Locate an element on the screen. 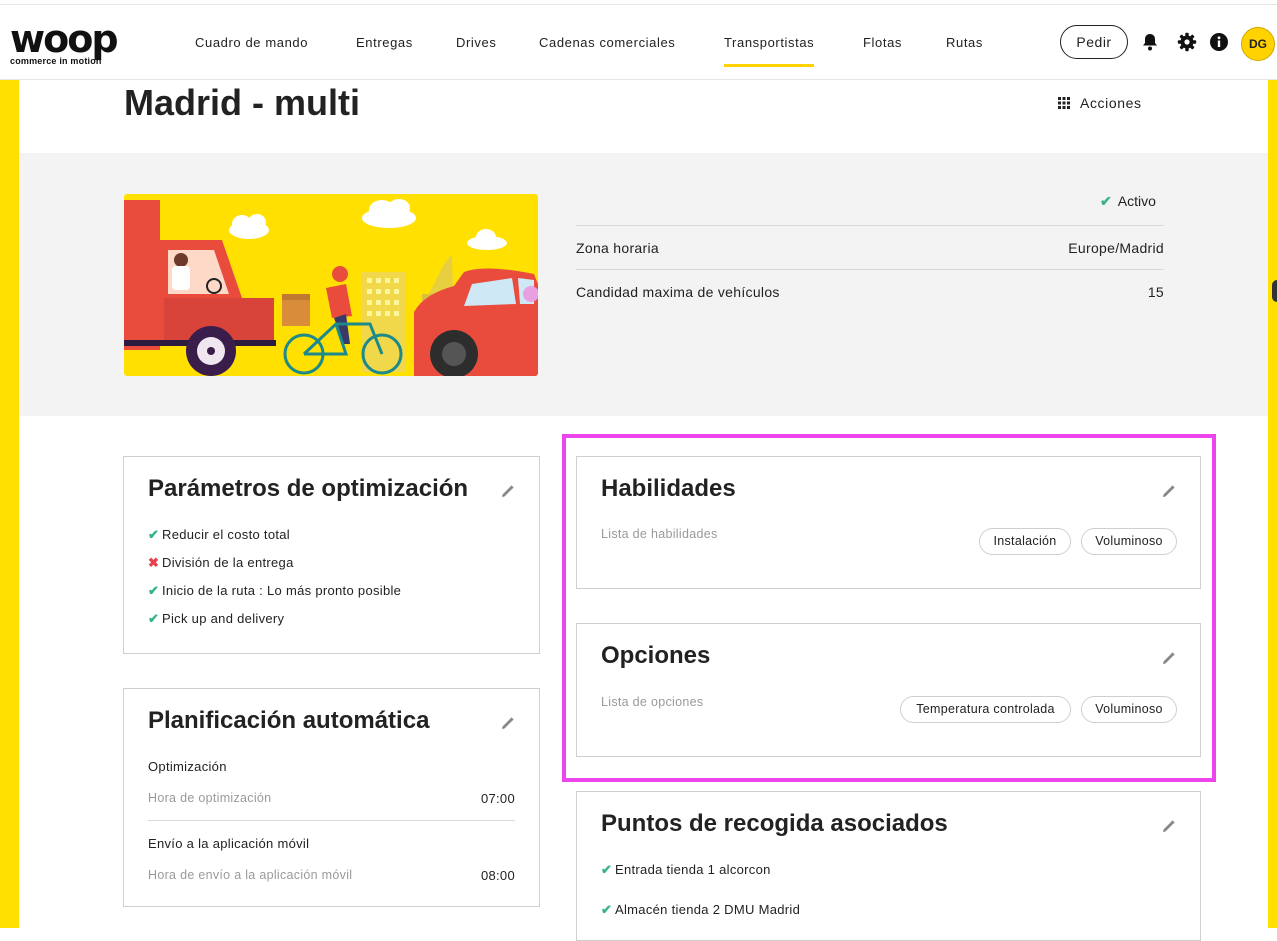  list-item: ✖ División de la entrega is located at coordinates (221, 563).